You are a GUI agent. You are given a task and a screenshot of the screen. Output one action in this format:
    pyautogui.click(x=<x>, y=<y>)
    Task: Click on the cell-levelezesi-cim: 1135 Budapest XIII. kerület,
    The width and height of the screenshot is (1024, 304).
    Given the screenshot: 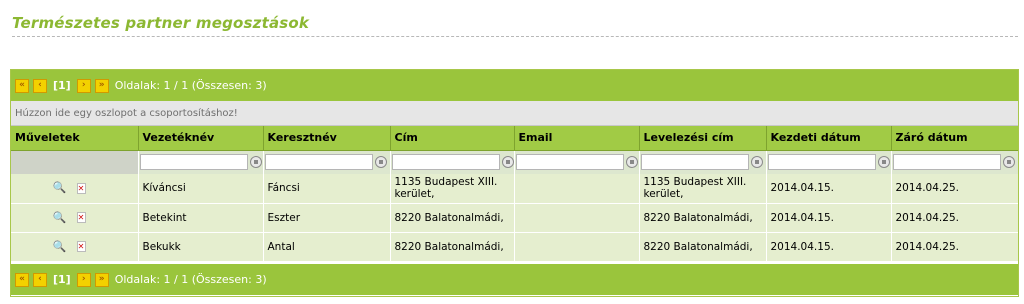 What is the action you would take?
    pyautogui.click(x=703, y=188)
    